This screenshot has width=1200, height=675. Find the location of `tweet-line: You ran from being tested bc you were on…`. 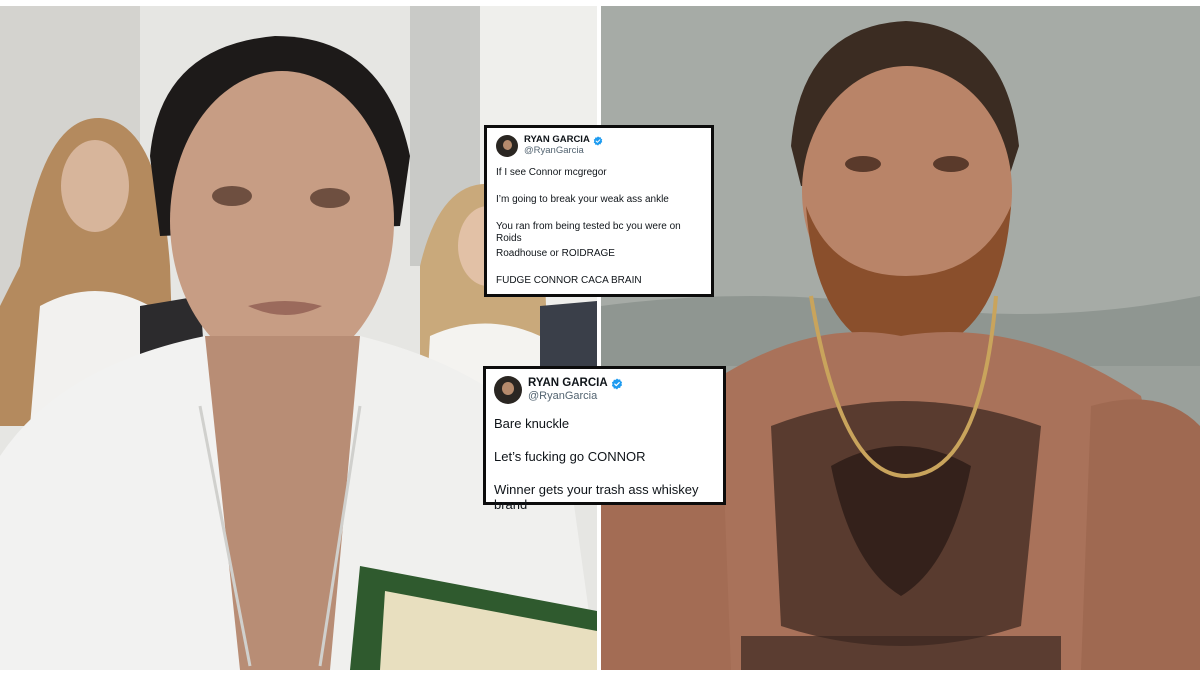

tweet-line: You ran from being tested bc you were on… is located at coordinates (588, 232).